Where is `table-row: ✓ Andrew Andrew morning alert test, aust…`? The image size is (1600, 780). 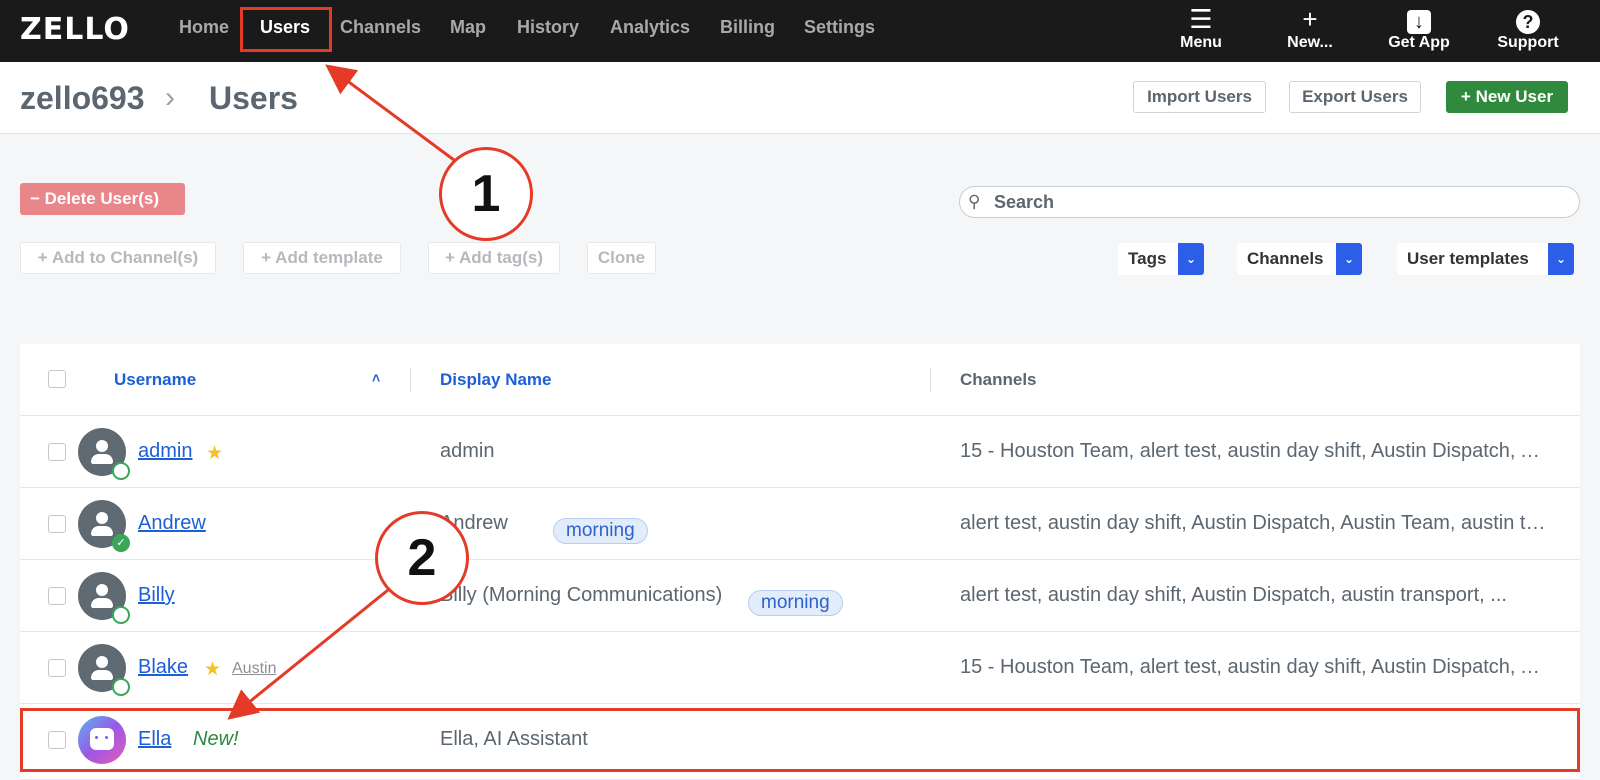 table-row: ✓ Andrew Andrew morning alert test, aust… is located at coordinates (800, 524).